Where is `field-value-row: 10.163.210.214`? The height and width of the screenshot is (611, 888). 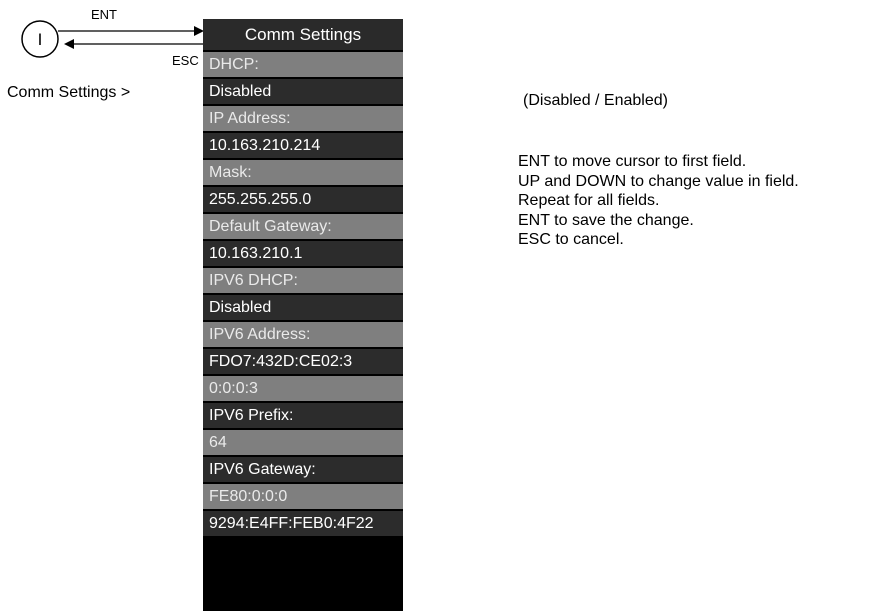
field-value-row: 10.163.210.214 is located at coordinates (303, 145).